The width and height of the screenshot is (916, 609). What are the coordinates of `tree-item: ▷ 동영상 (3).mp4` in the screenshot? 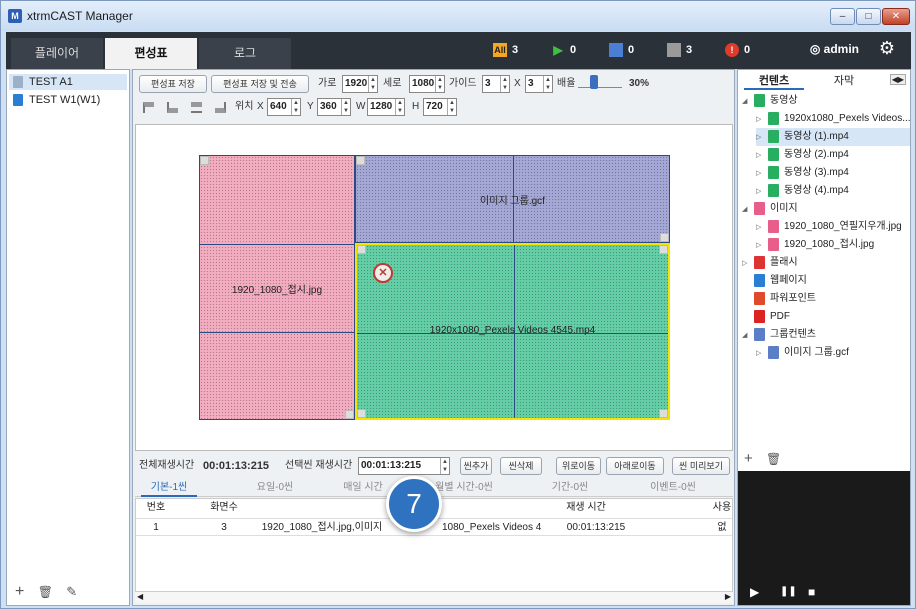 It's located at (802, 173).